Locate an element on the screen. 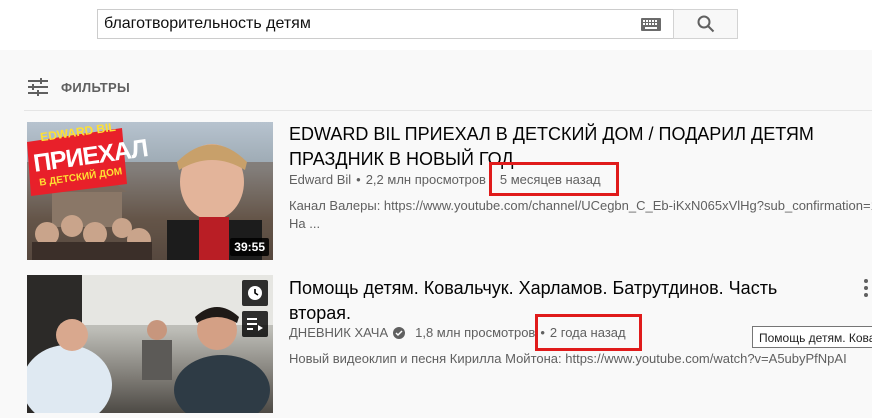 The image size is (872, 418). search-input is located at coordinates (364, 24).